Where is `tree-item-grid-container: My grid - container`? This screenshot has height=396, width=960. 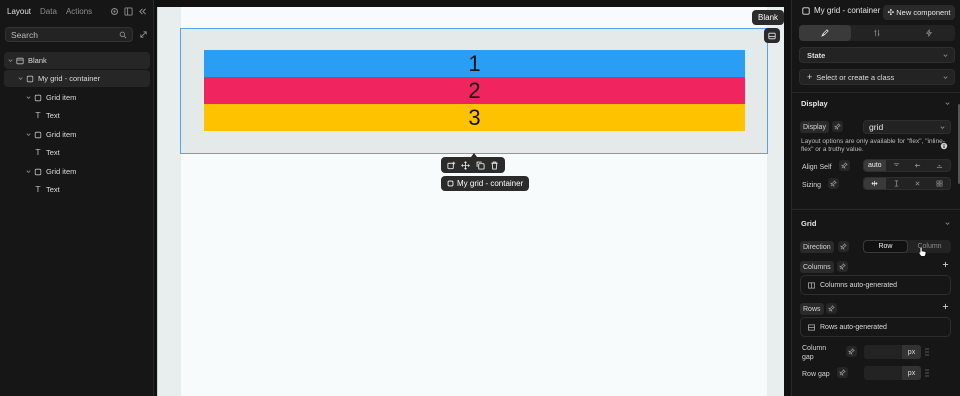
tree-item-grid-container: My grid - container is located at coordinates (77, 78).